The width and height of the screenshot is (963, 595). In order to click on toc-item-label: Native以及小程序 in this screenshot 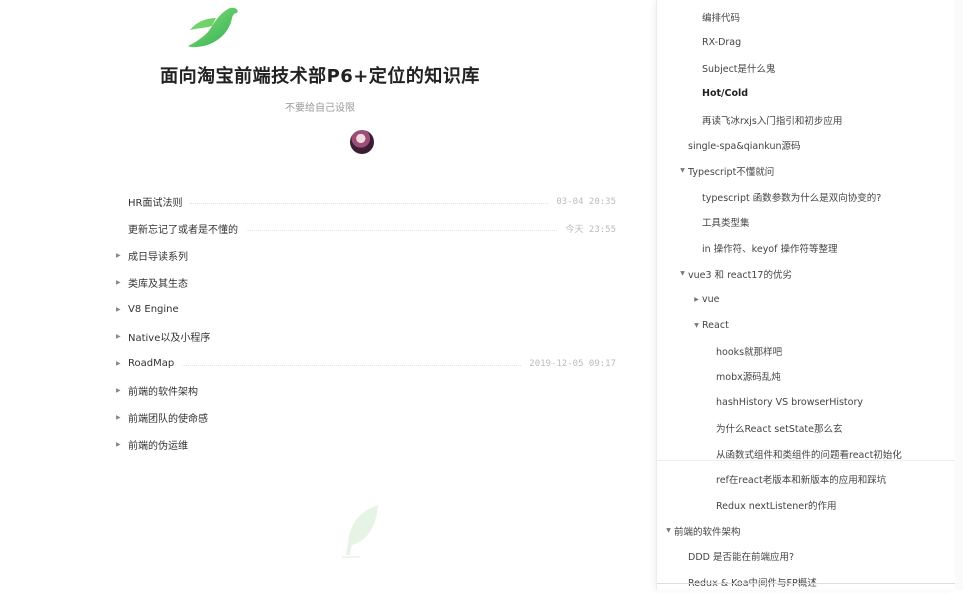, I will do `click(169, 336)`.